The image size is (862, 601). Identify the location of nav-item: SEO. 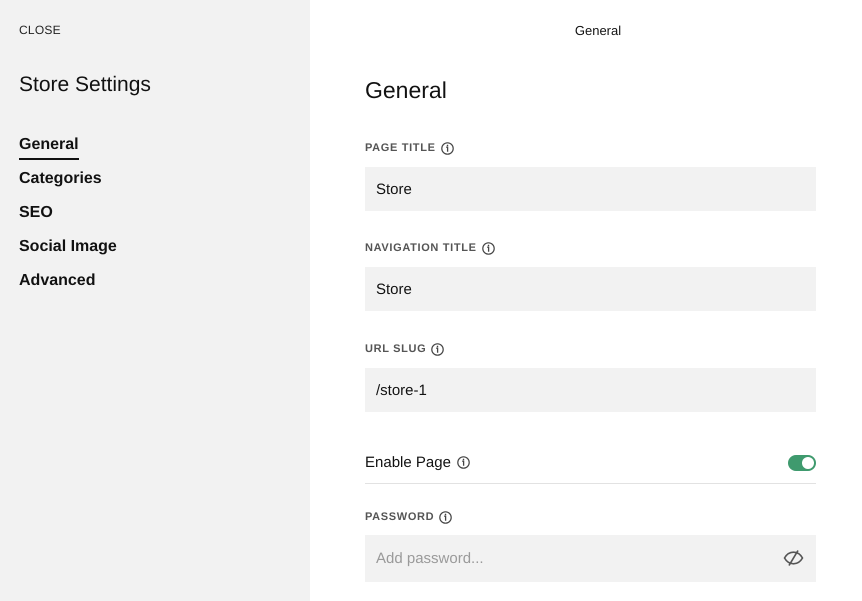
(36, 215).